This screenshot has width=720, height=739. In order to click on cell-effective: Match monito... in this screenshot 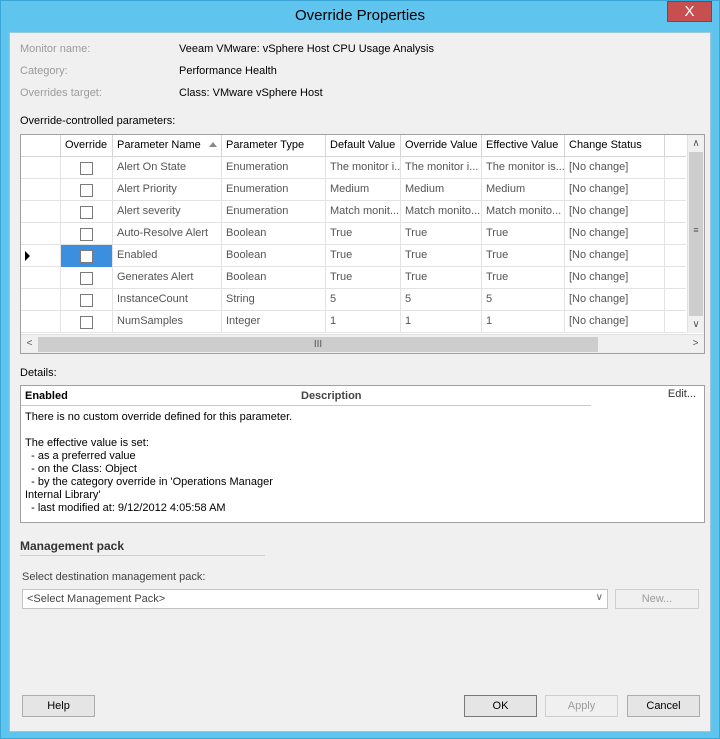, I will do `click(523, 212)`.